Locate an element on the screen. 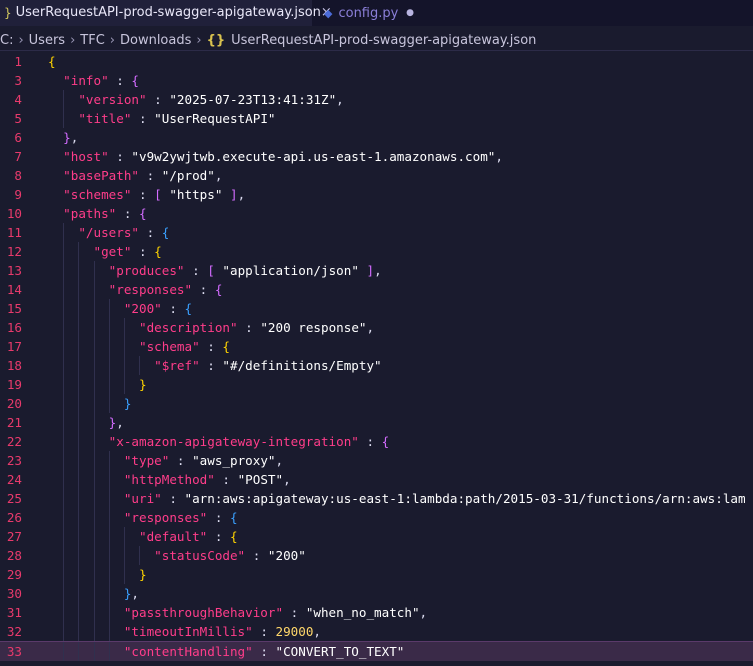 This screenshot has width=753, height=666. code-token: "httpMethod" is located at coordinates (169, 479).